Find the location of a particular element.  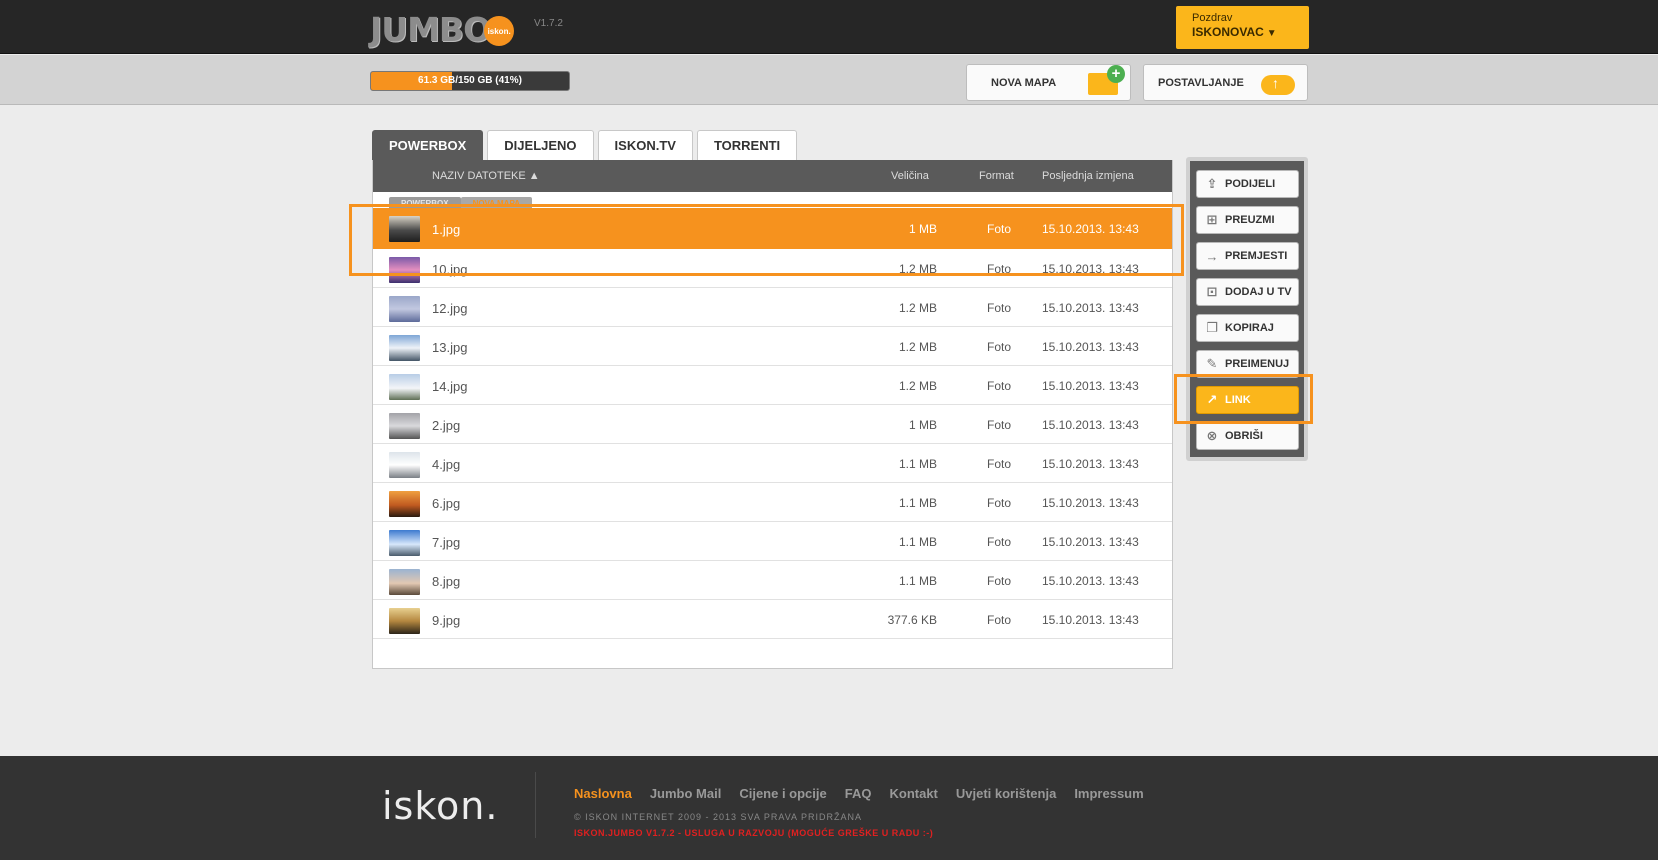

footer-link-faq: FAQ is located at coordinates (858, 793).